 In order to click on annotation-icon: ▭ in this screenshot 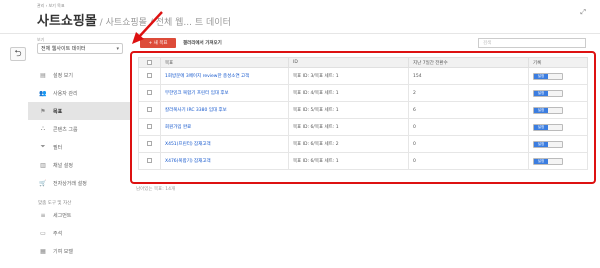, I will do `click(43, 233)`.